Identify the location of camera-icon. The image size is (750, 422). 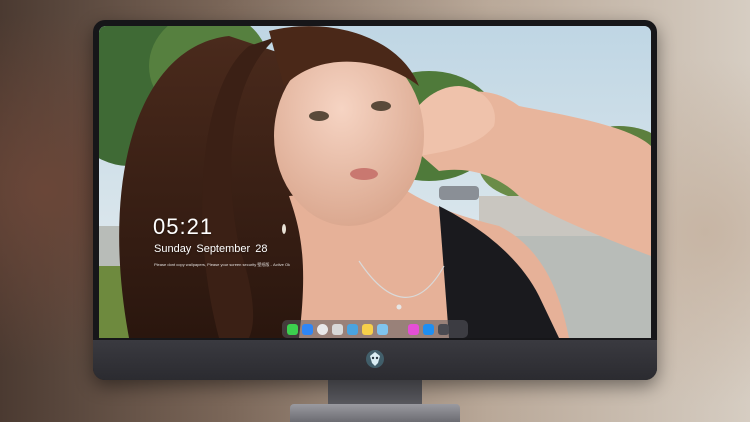
(443, 329).